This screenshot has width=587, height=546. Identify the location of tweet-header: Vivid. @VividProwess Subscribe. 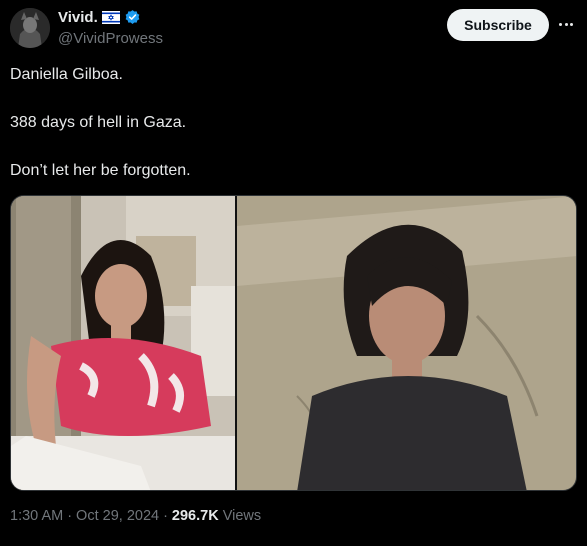
(293, 30).